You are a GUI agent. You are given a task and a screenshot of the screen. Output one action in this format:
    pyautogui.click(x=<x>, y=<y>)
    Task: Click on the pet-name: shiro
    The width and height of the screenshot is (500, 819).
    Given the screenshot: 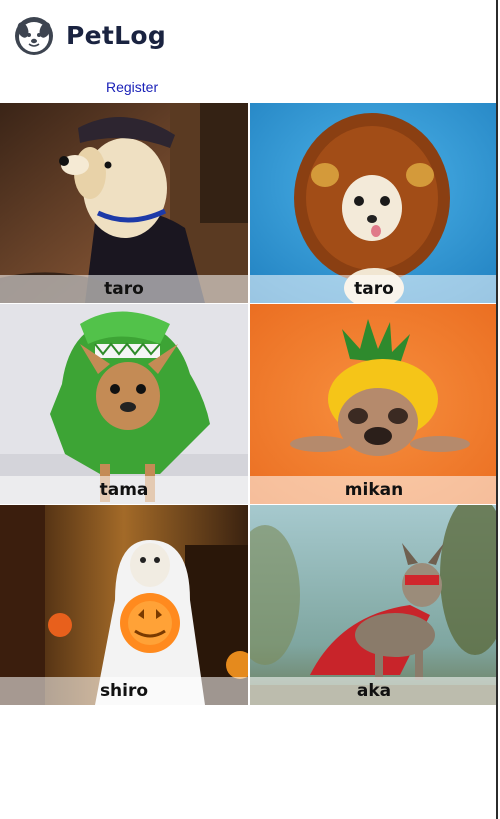 What is the action you would take?
    pyautogui.click(x=124, y=691)
    